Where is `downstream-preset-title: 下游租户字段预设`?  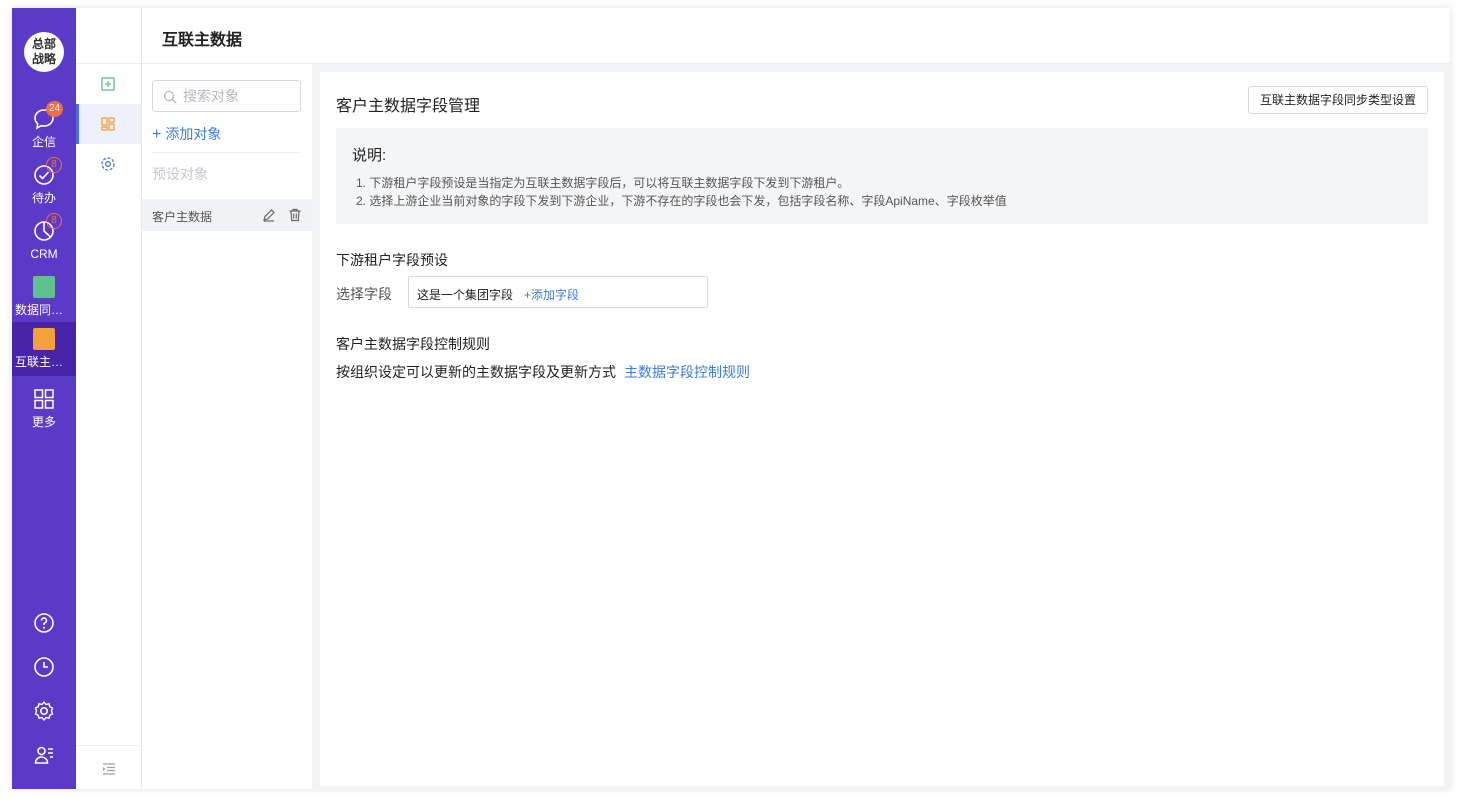 downstream-preset-title: 下游租户字段预设 is located at coordinates (392, 260).